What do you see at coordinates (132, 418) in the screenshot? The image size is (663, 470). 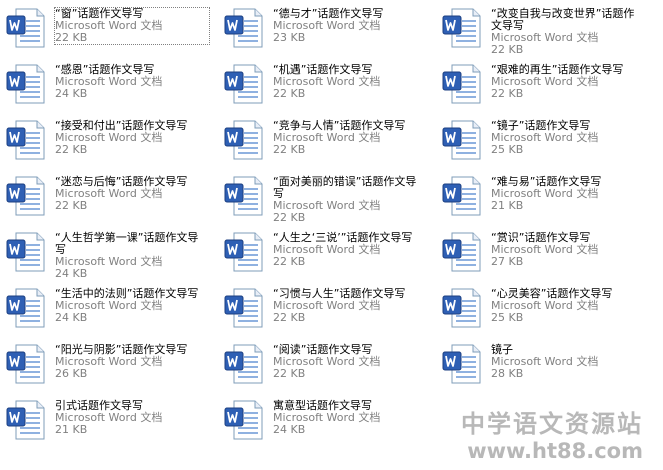 I see `file-text: 引式话题作文导写 Microsoft Word 文档 21 KB` at bounding box center [132, 418].